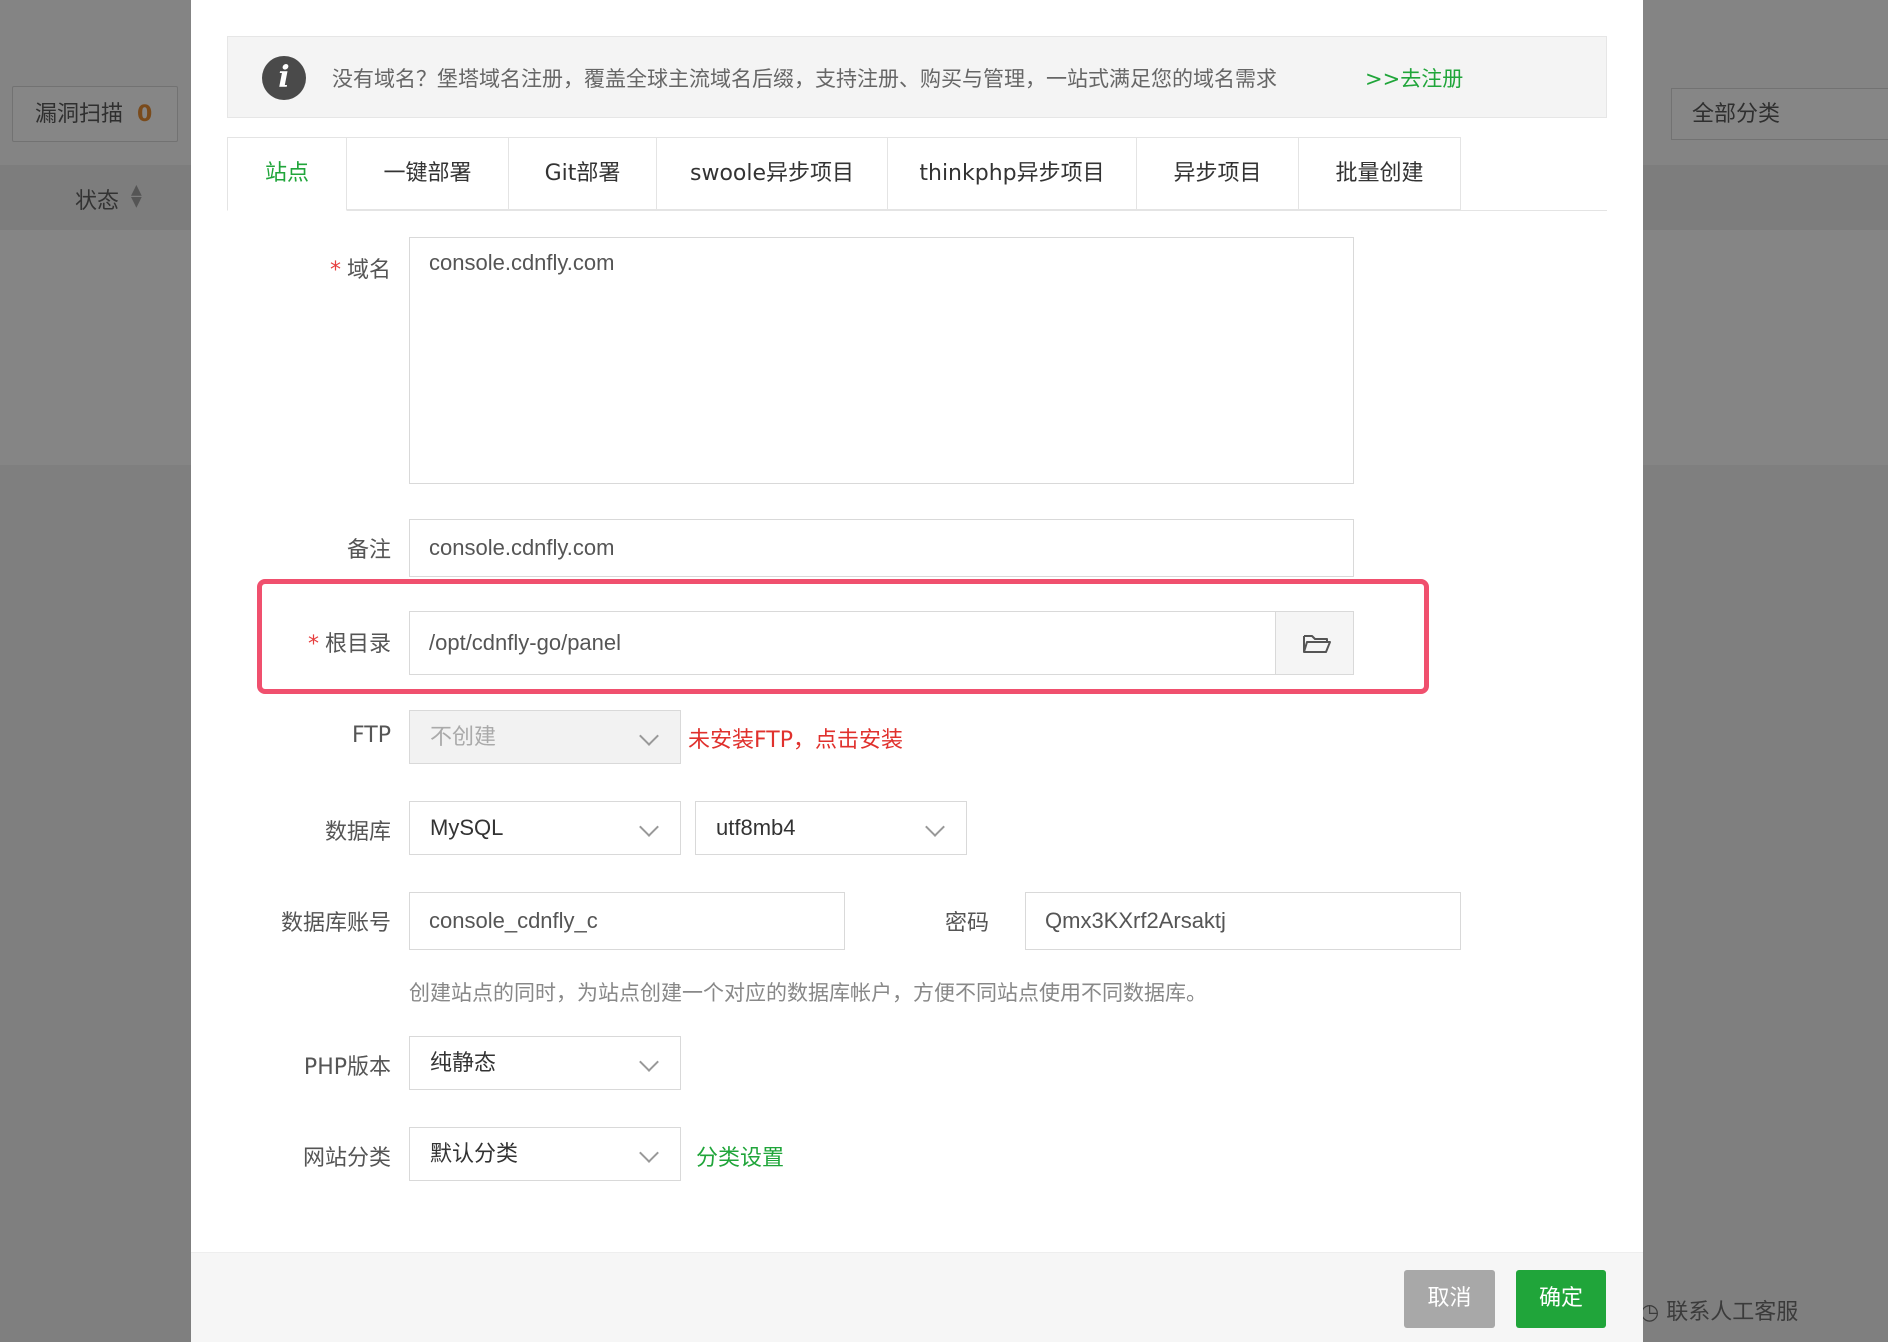 The image size is (1888, 1342). I want to click on tab-thinkphp-project: thinkphp异步项目, so click(1012, 173).